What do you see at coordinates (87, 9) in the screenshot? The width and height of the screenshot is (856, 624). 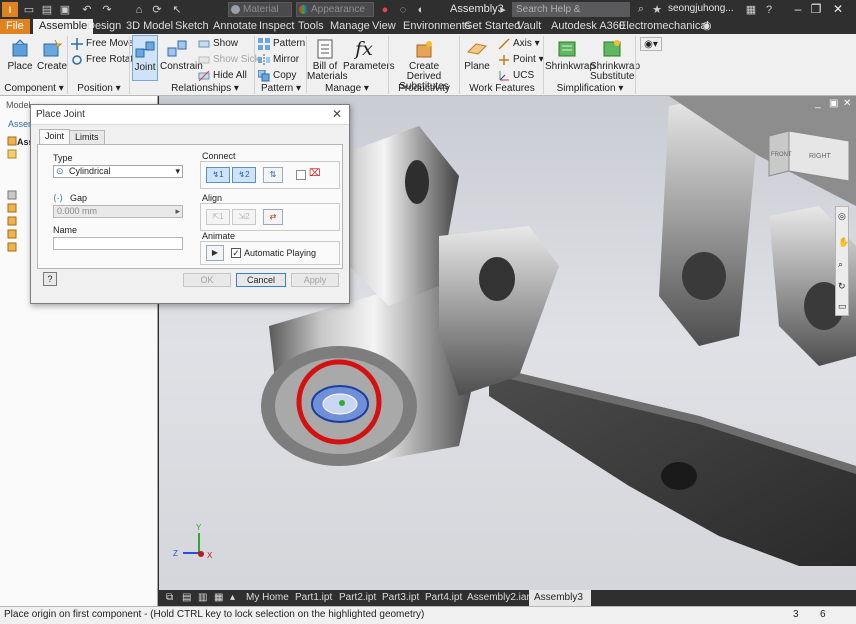 I see `undo-icon: ↶` at bounding box center [87, 9].